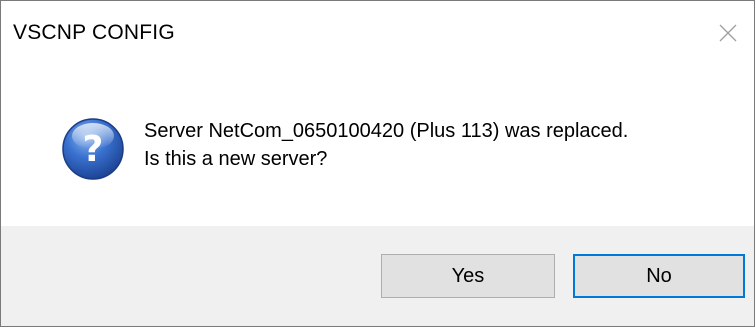 This screenshot has height=327, width=755. I want to click on close-icon, so click(728, 33).